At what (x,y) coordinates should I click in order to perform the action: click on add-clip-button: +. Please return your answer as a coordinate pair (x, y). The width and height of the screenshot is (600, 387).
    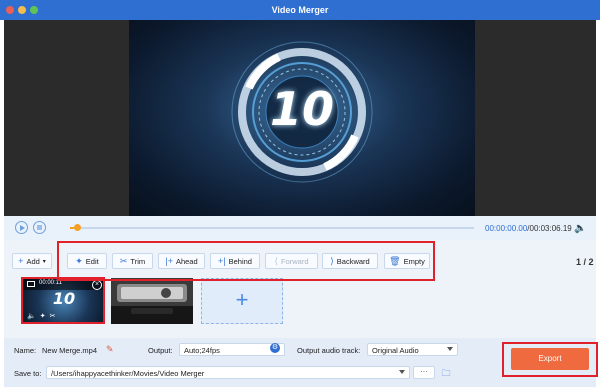
    Looking at the image, I should click on (242, 301).